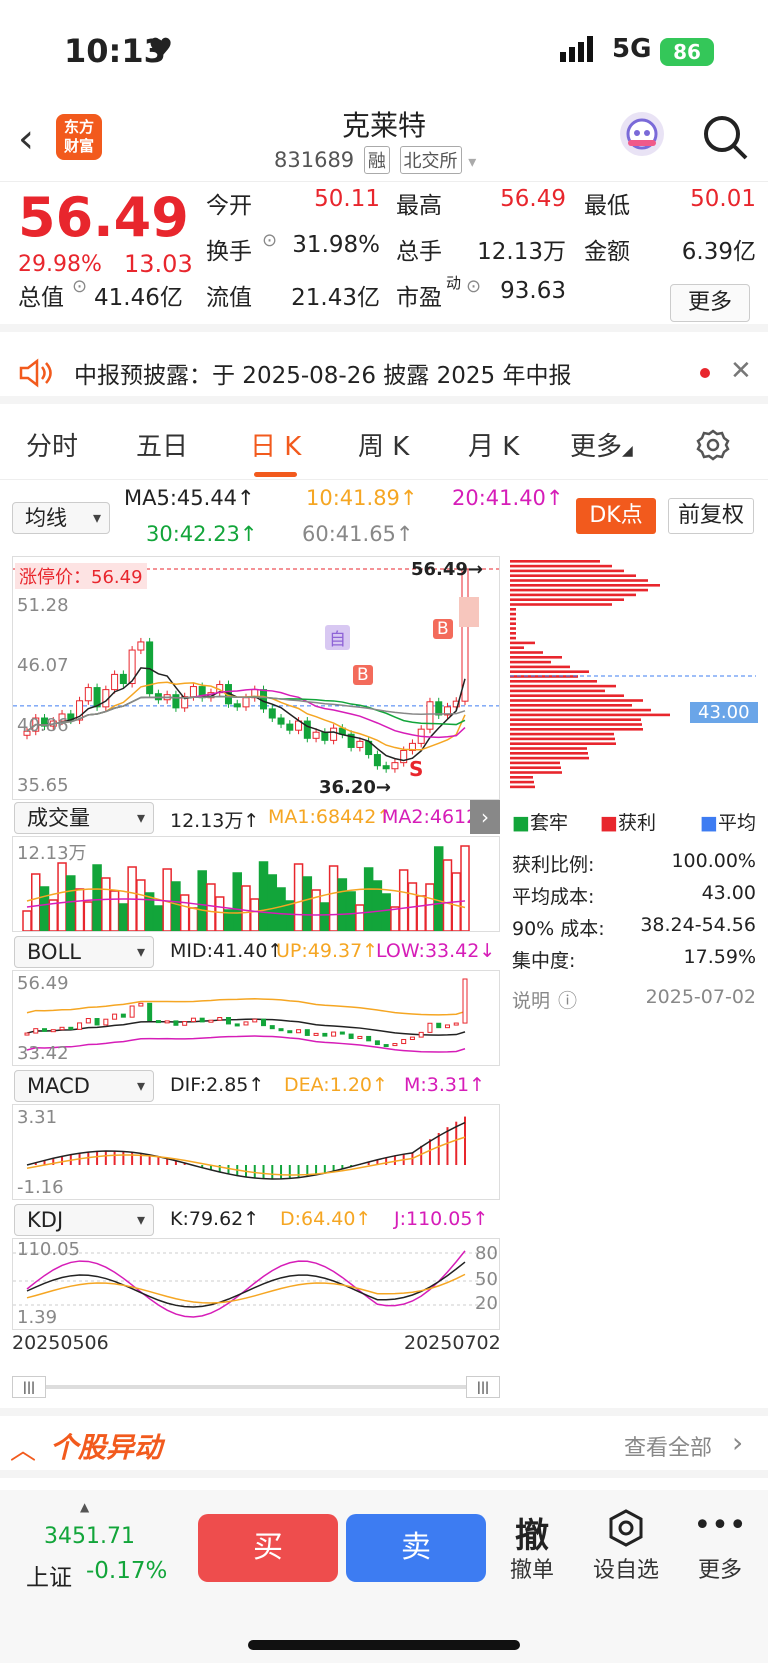 The image size is (768, 1663). I want to click on tab-intraday: 分时, so click(52, 444).